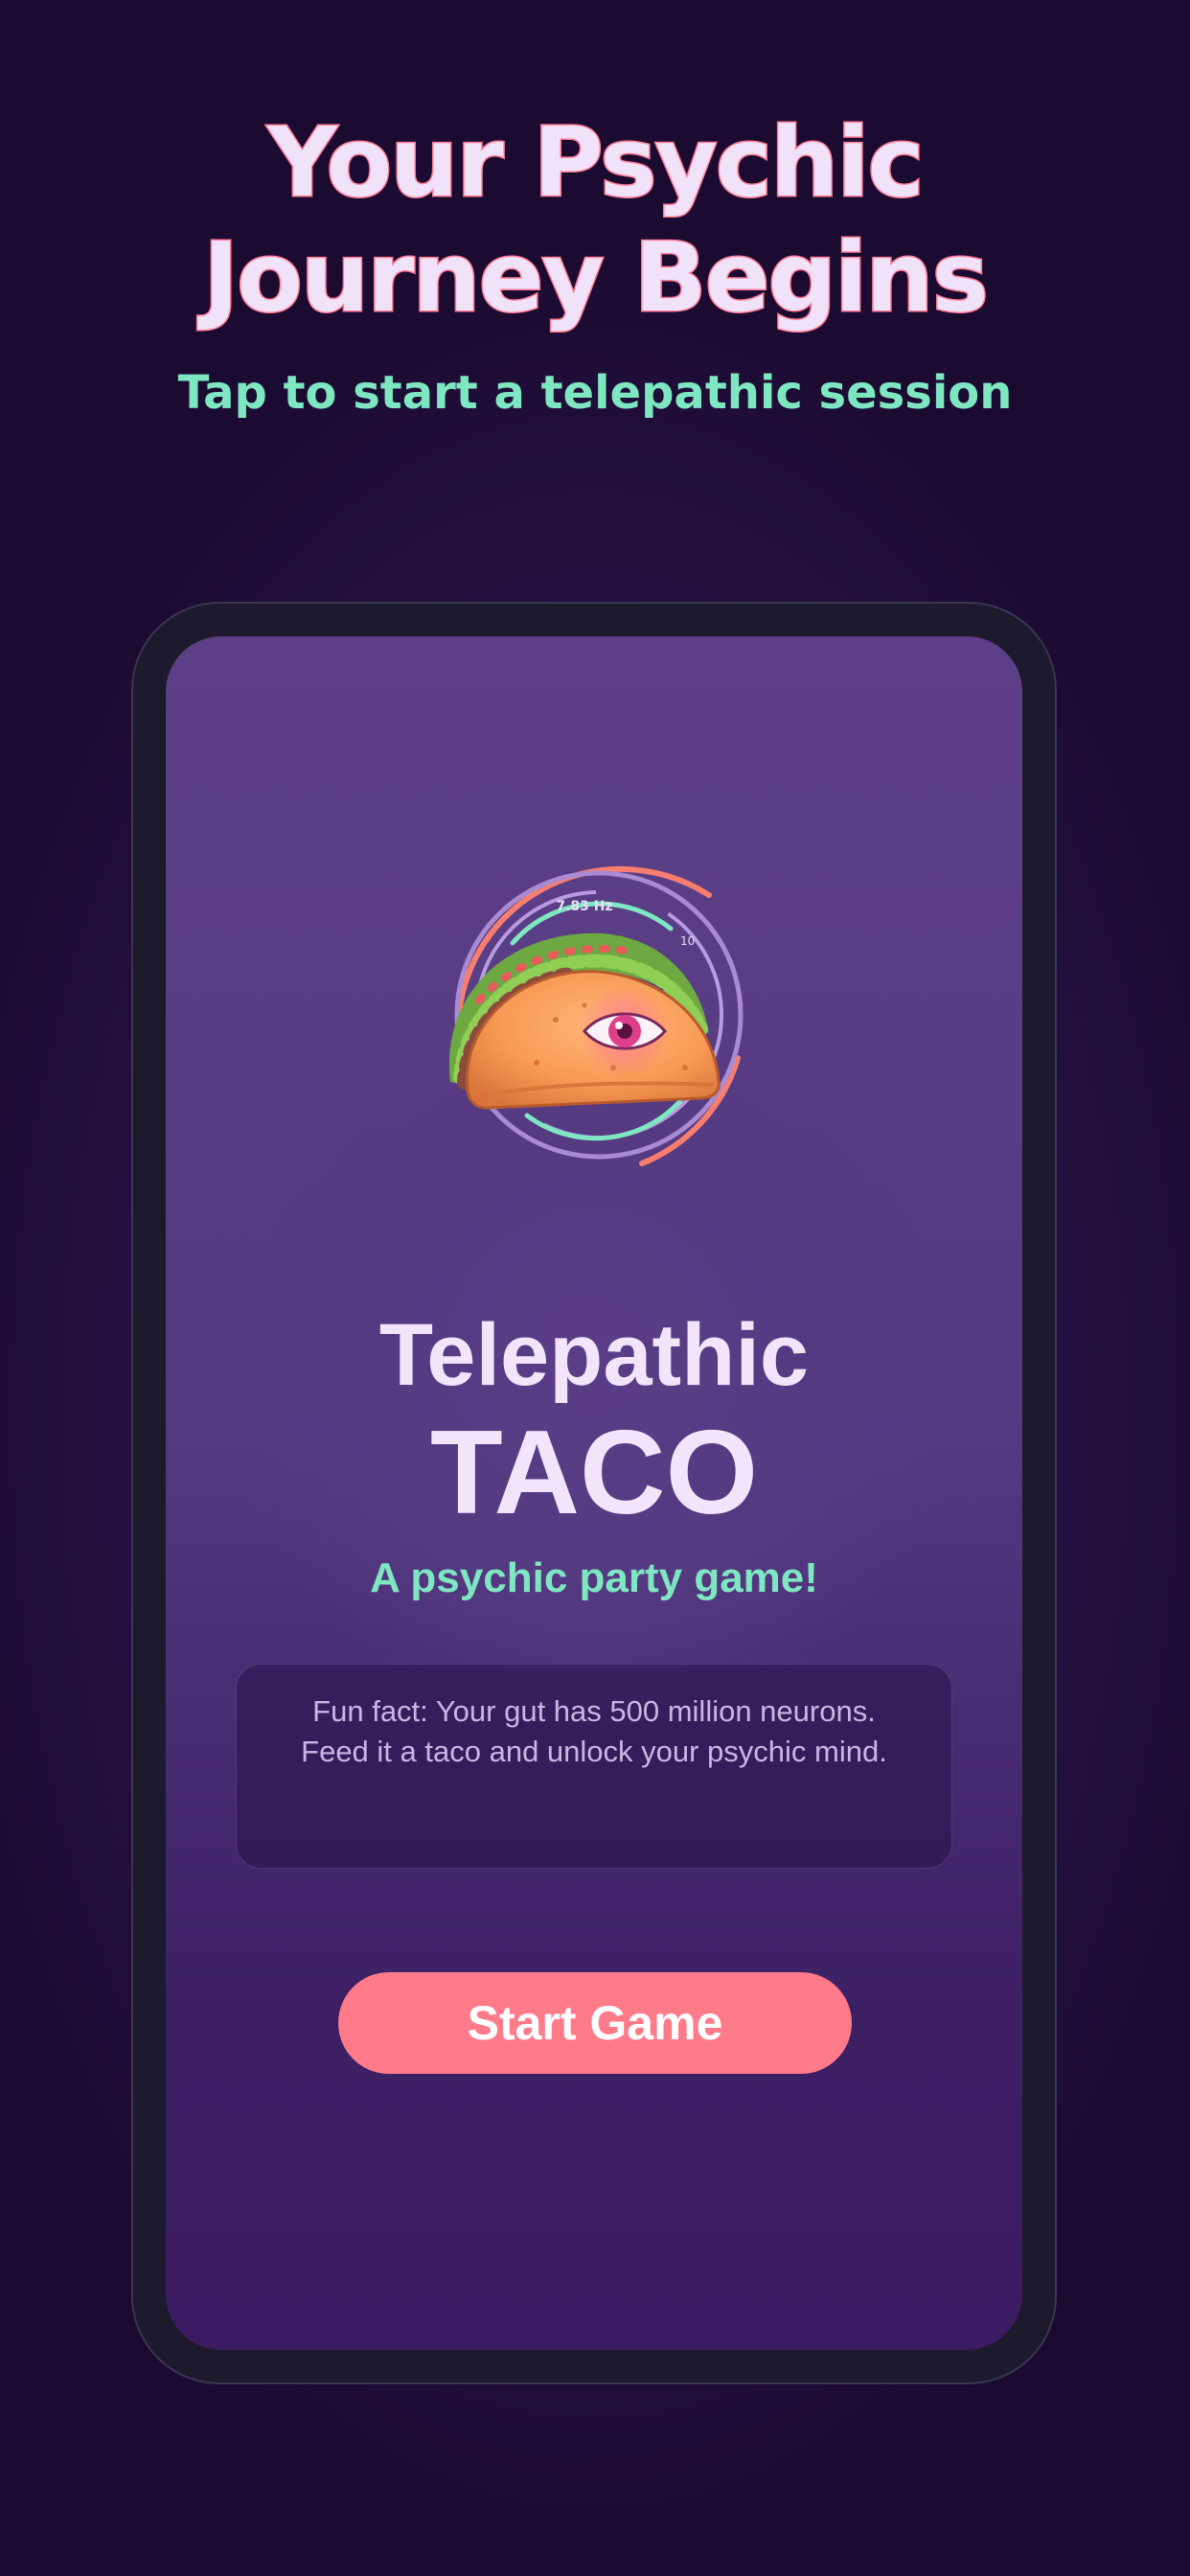  Describe the element at coordinates (594, 1473) in the screenshot. I see `game-title-line-2: TACO` at that location.